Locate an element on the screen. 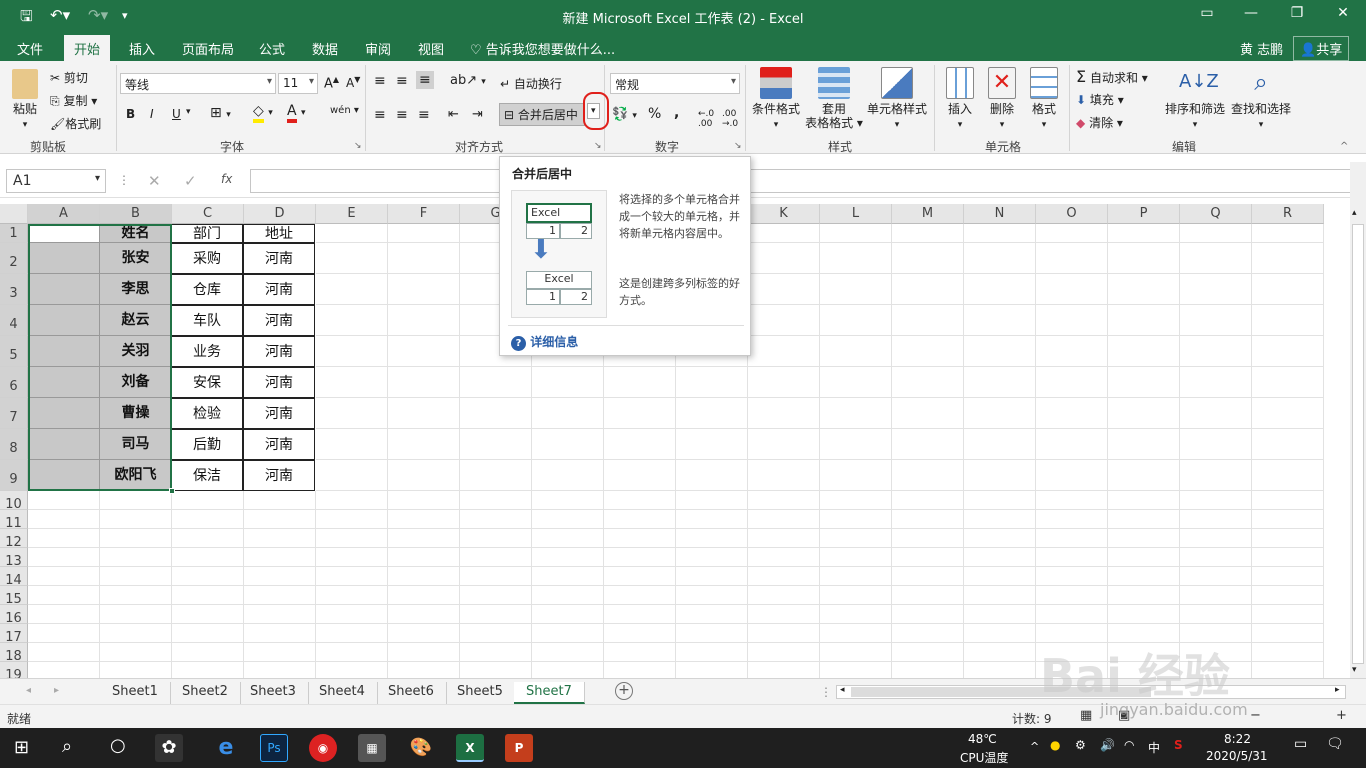 The width and height of the screenshot is (1366, 768). paint-app-icon: 🎨 is located at coordinates (421, 748).